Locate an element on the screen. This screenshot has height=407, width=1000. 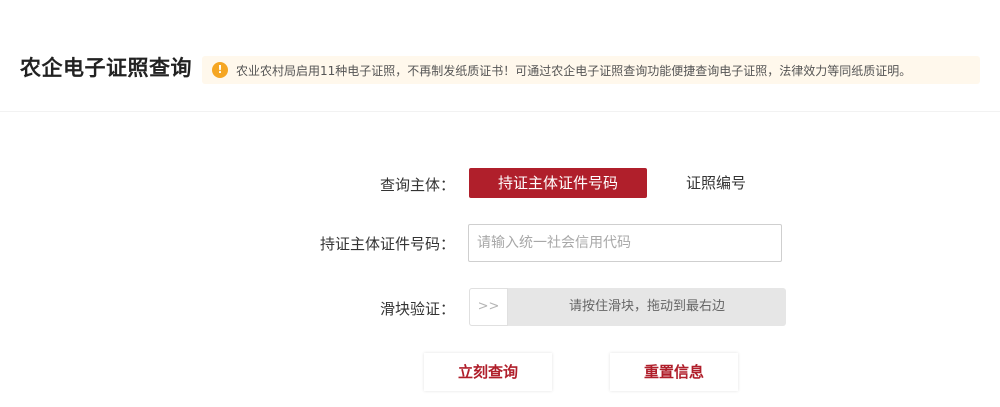
slider-hint-text: 请按住滑块，拖动到最右边 is located at coordinates (646, 306).